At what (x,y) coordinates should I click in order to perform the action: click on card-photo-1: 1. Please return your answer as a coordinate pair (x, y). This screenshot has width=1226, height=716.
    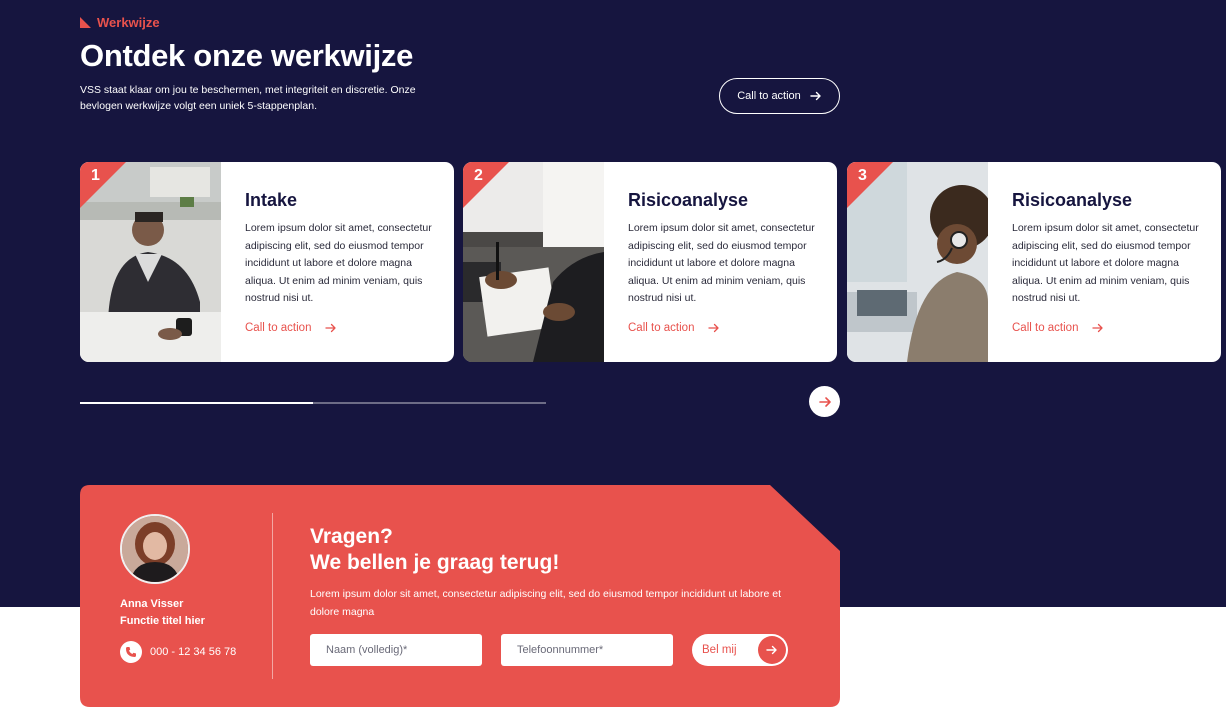
    Looking at the image, I should click on (150, 262).